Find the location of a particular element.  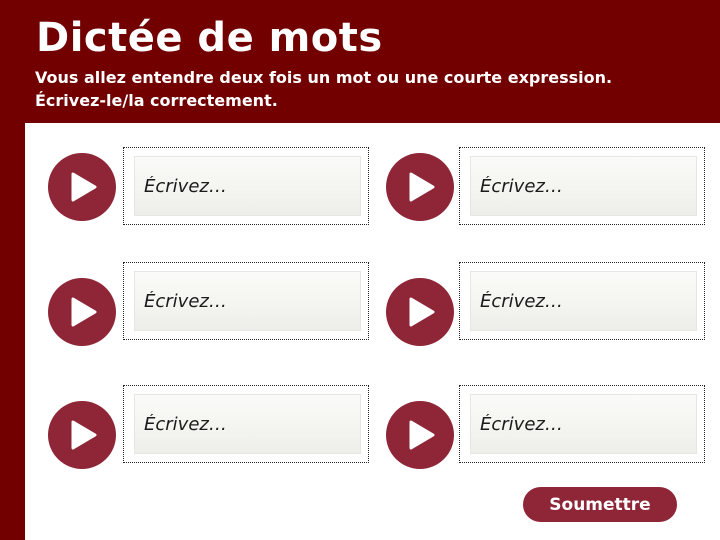

page-title: Dictée de mots is located at coordinates (209, 38).